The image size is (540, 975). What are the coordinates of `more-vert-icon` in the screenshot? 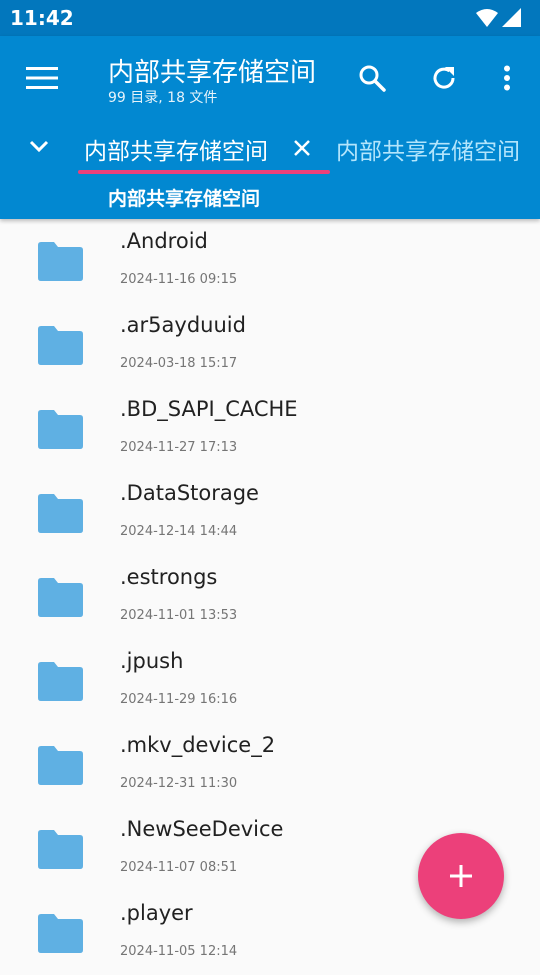 It's located at (507, 78).